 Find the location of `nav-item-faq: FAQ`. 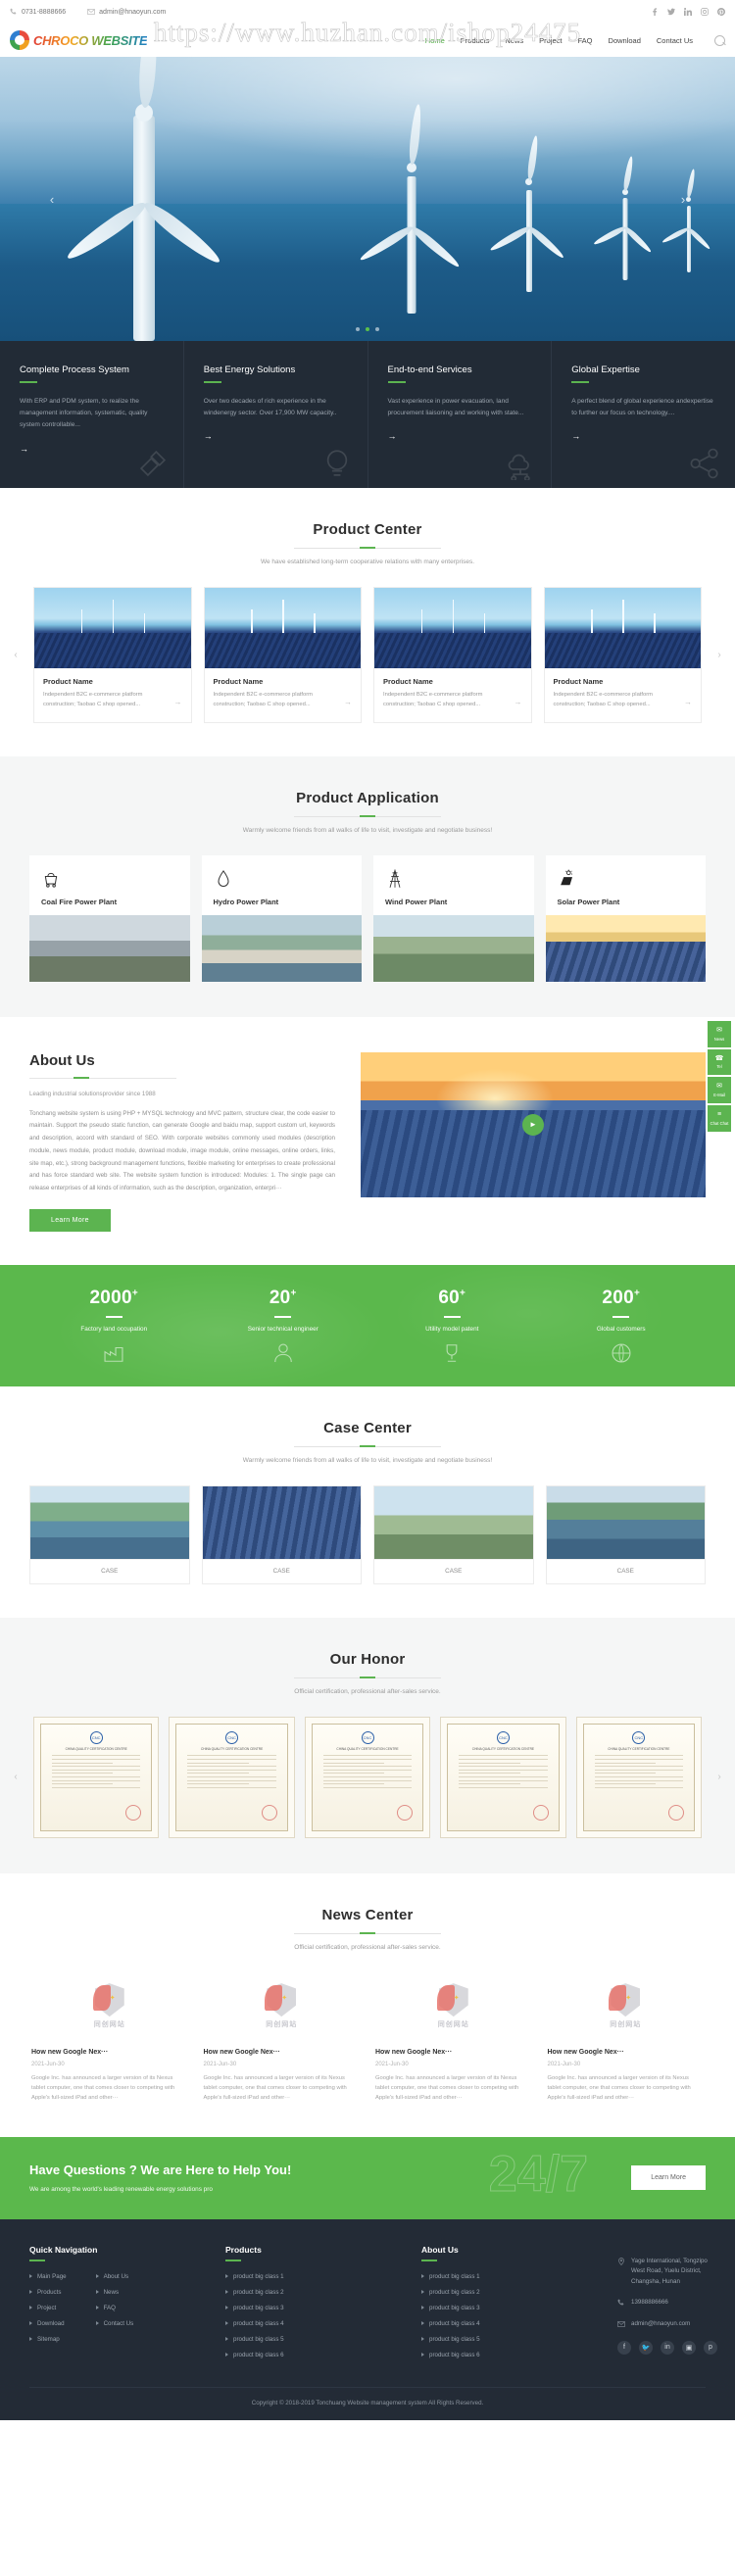

nav-item-faq: FAQ is located at coordinates (585, 40).